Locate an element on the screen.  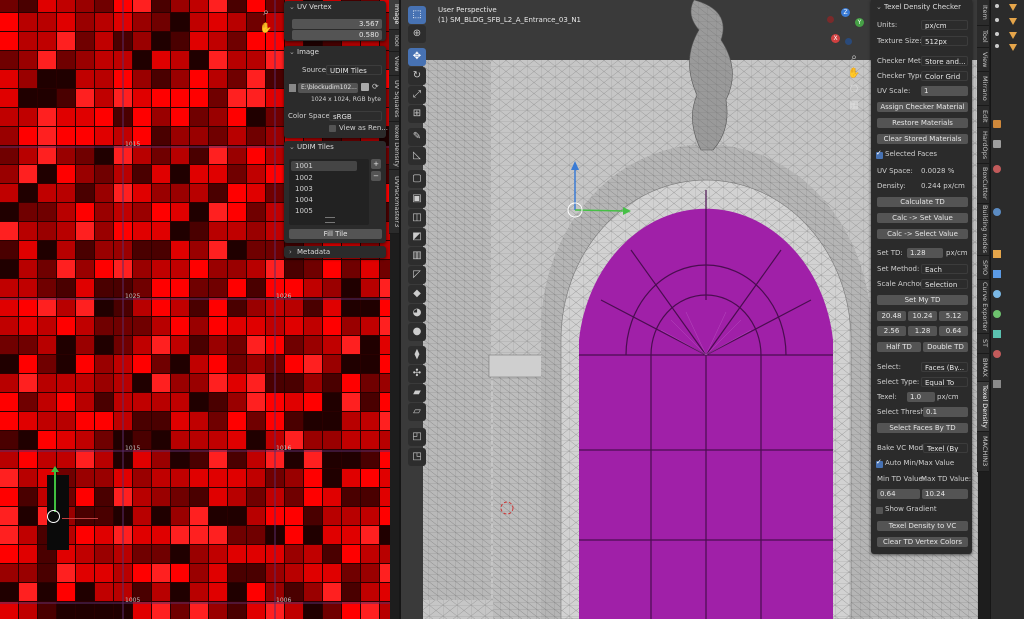
tab-hardops: HardOps is located at coordinates (983, 146).